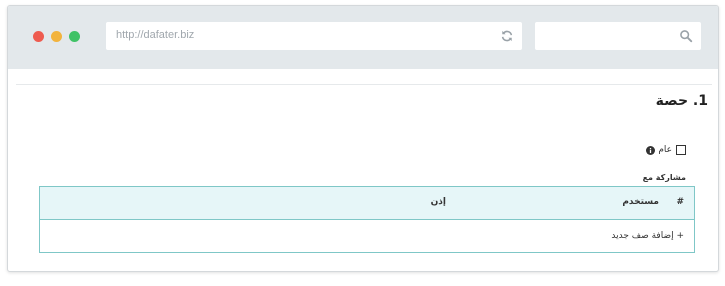 This screenshot has width=725, height=286. Describe the element at coordinates (74, 36) in the screenshot. I see `maximize-window-button` at that location.